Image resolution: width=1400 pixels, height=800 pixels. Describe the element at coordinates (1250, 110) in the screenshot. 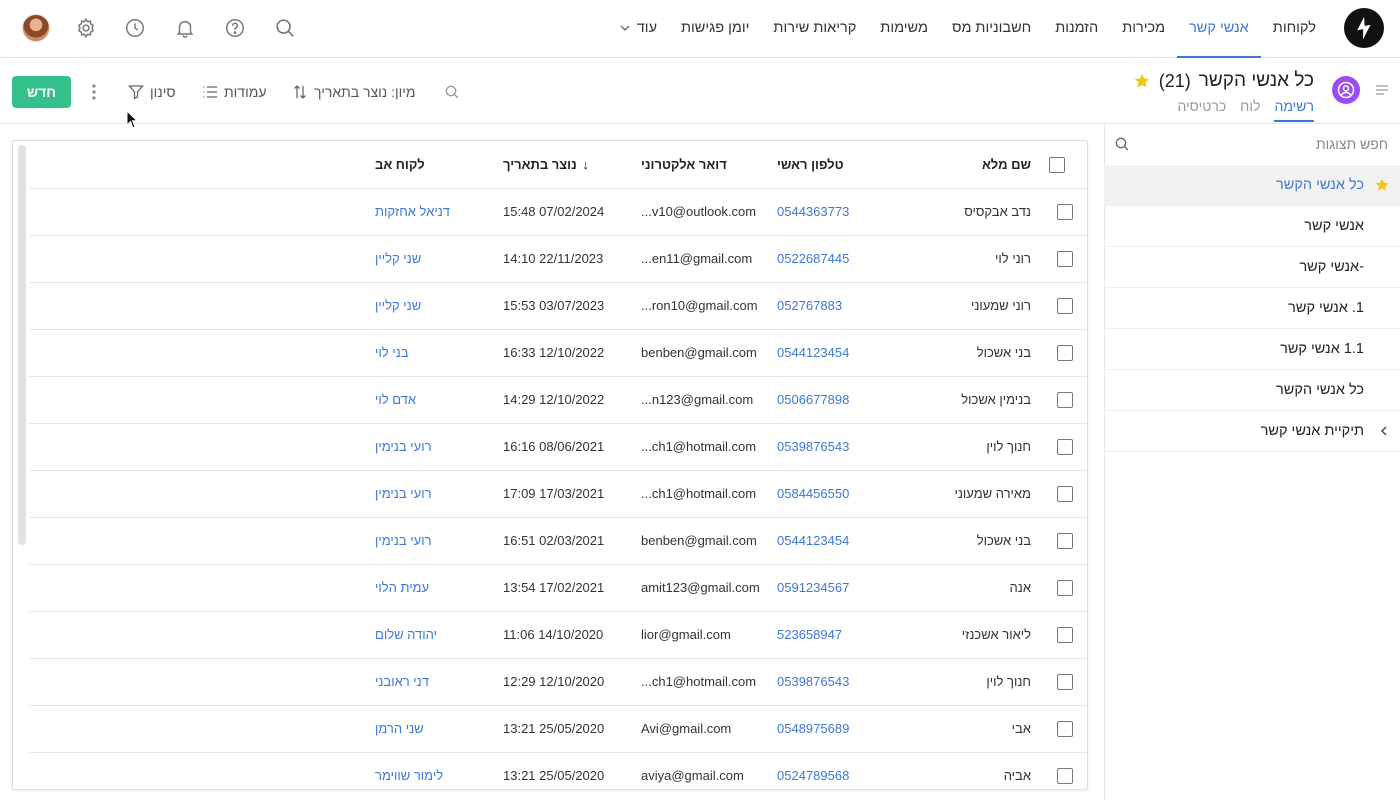

I see `view-tab-1: לוח` at that location.